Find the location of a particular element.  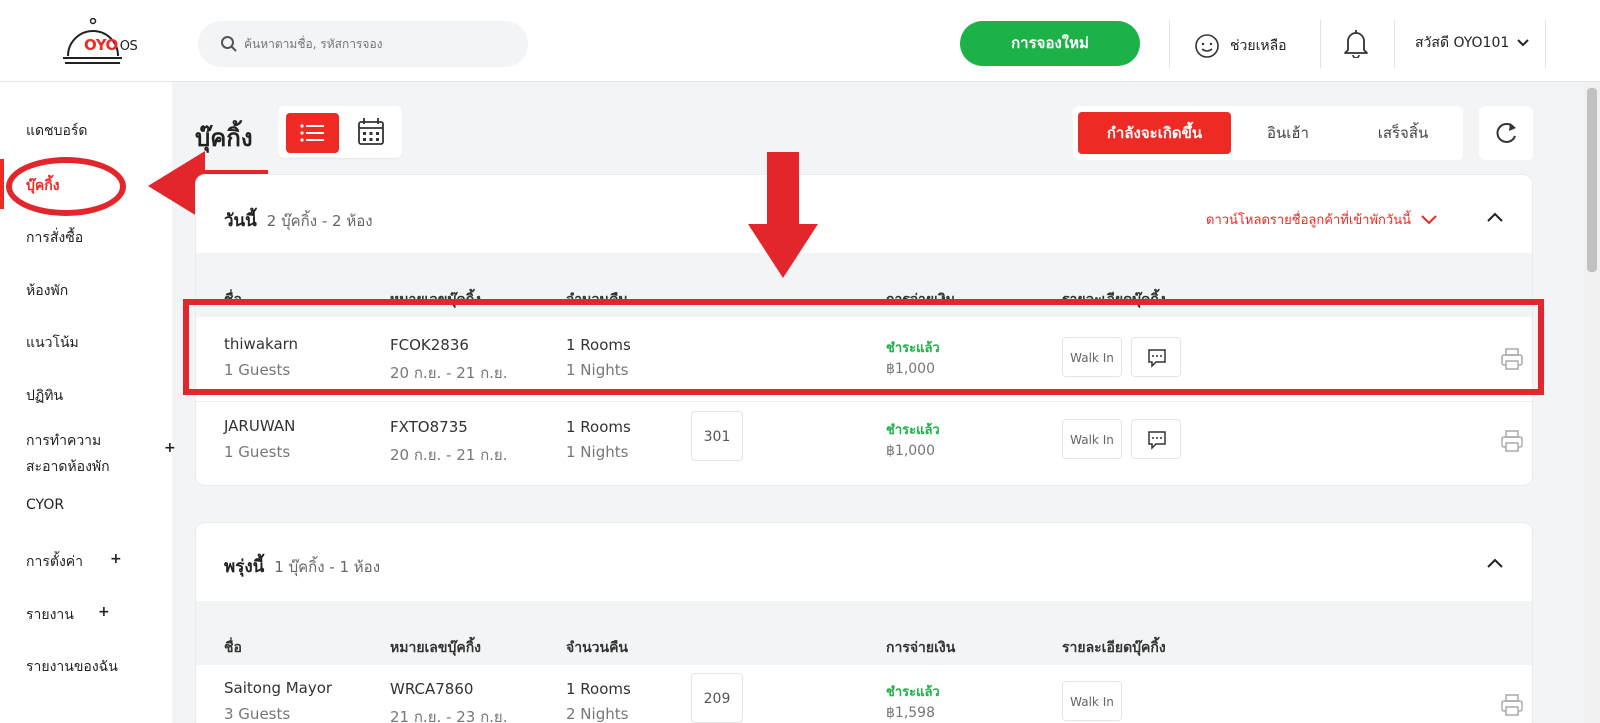

tab-upcoming: กำลังจะเกิดขึ้น is located at coordinates (1154, 133).